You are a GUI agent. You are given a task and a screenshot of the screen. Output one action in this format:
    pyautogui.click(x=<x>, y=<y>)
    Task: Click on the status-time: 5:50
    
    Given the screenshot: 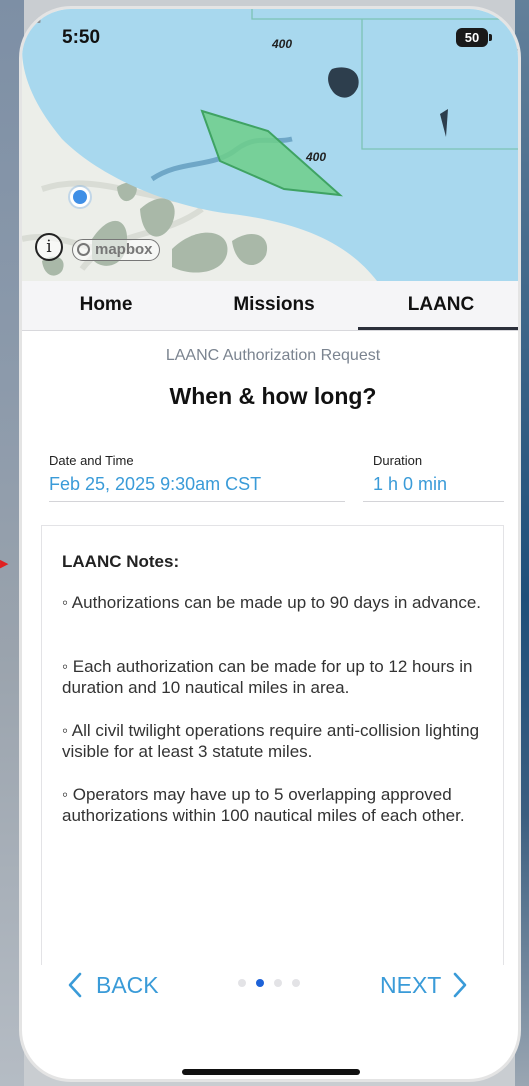 What is the action you would take?
    pyautogui.click(x=81, y=37)
    